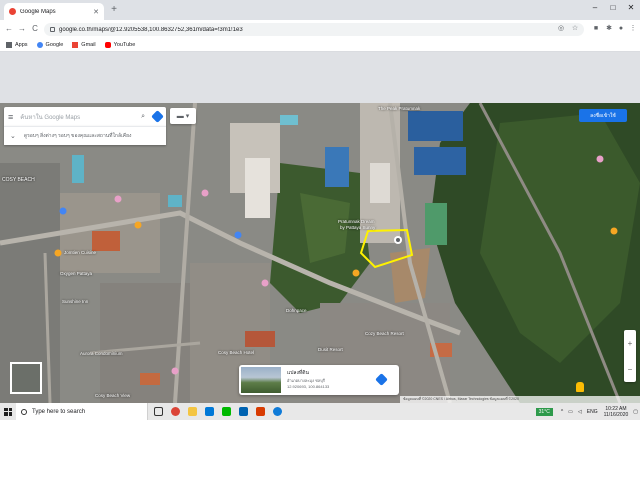  I want to click on notification-icon: ▢, so click(635, 412).